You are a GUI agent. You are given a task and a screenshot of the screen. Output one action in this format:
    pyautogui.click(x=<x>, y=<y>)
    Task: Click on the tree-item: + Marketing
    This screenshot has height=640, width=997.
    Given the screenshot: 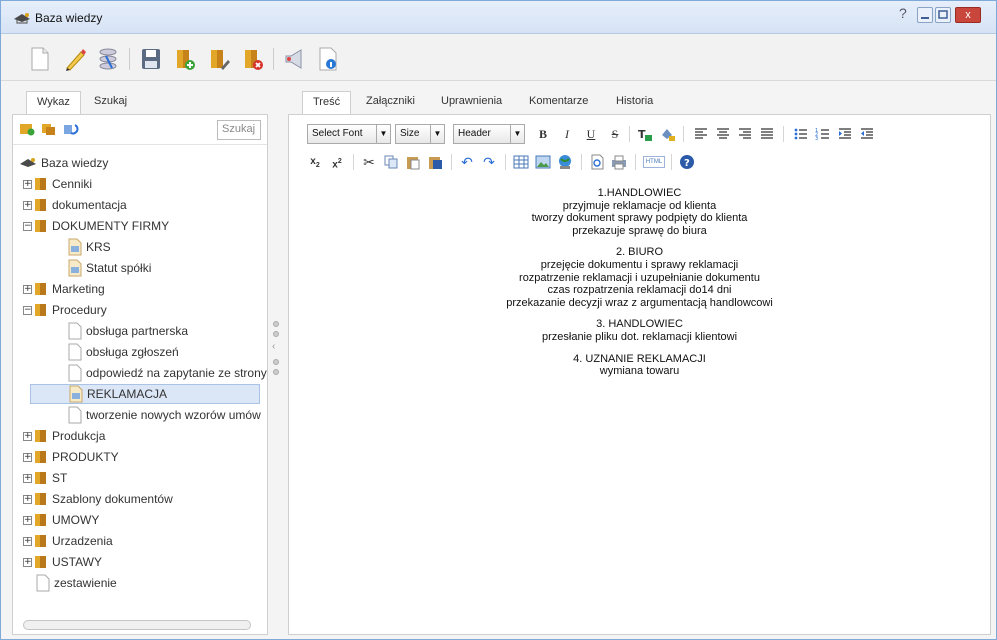 What is the action you would take?
    pyautogui.click(x=64, y=289)
    